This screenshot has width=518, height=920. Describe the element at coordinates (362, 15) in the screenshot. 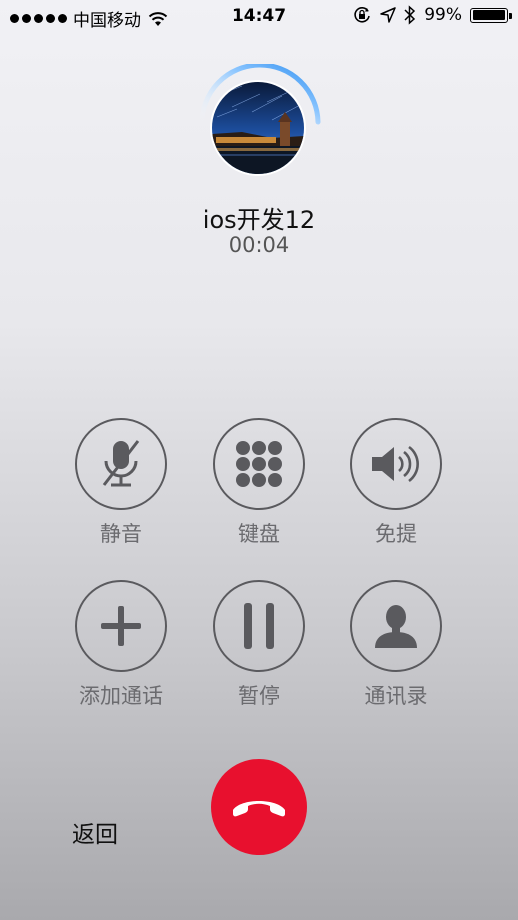

I see `orientation-lock-icon` at that location.